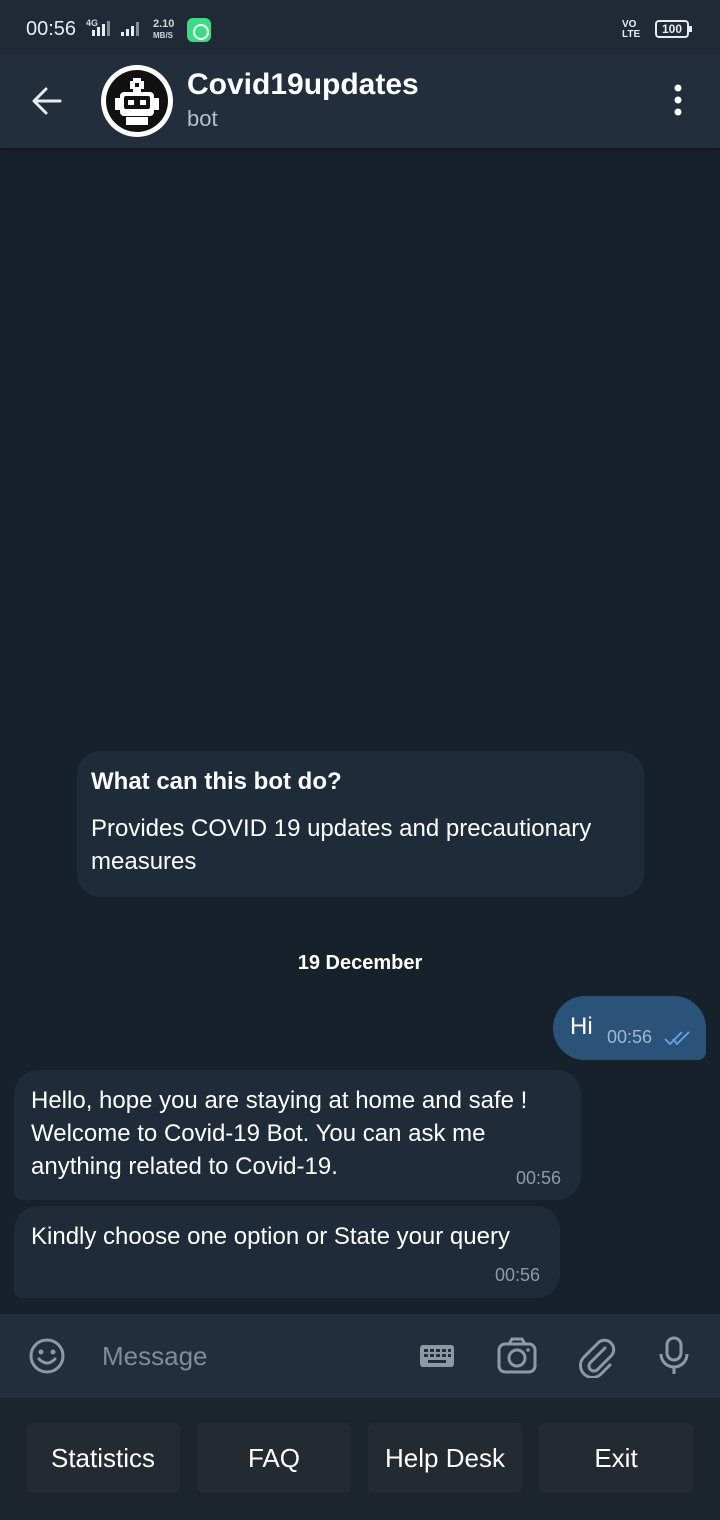 This screenshot has width=720, height=1520. I want to click on message-input-bar, so click(360, 1356).